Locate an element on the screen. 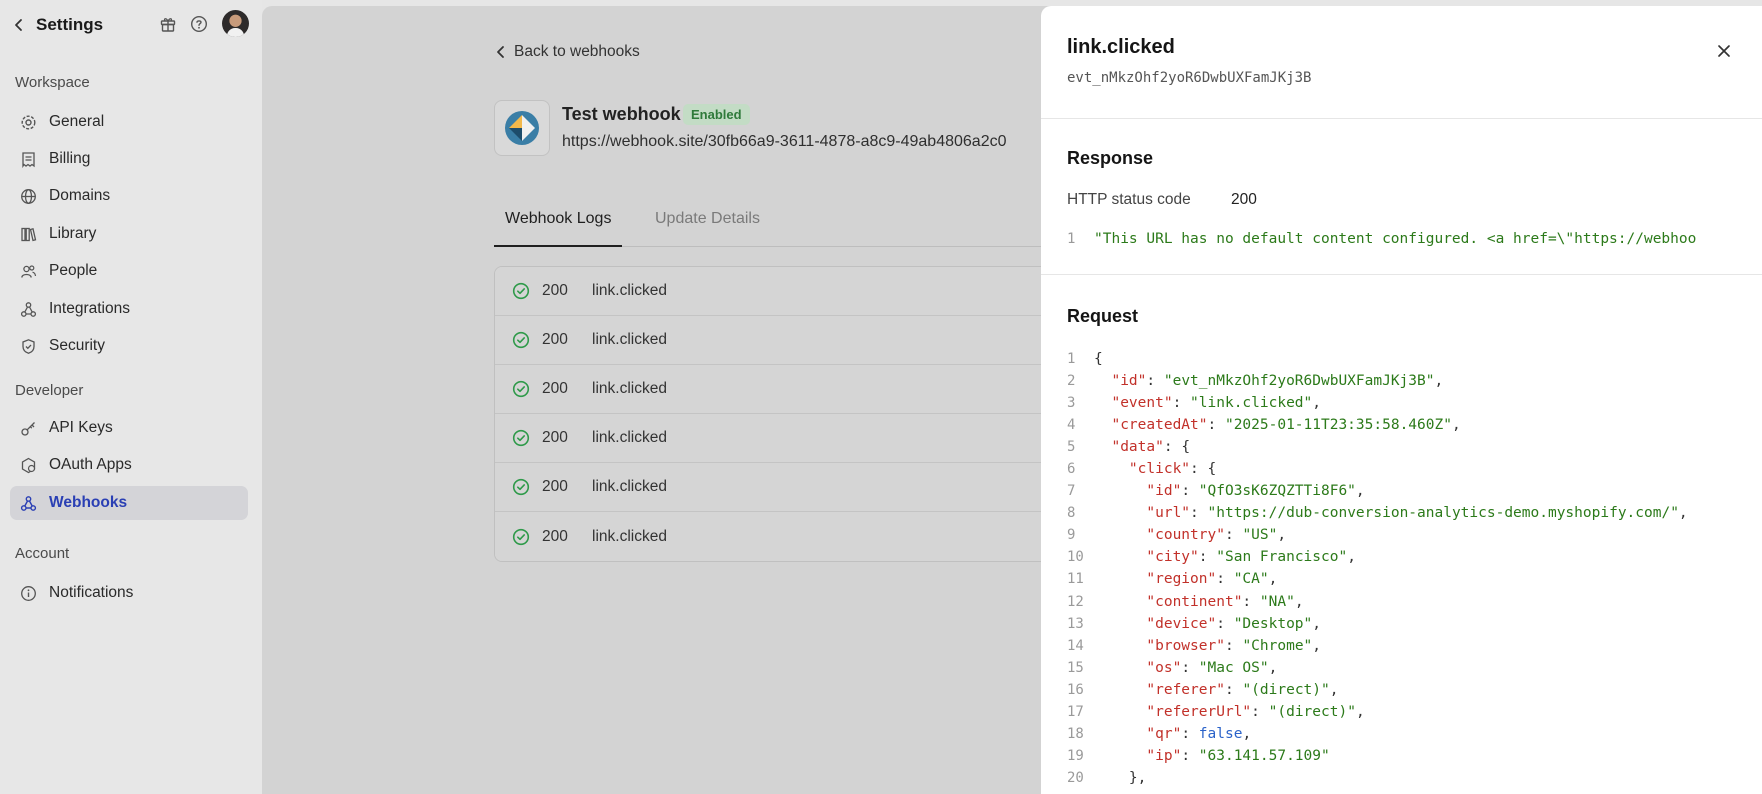  line-number: 2 is located at coordinates (1071, 381).